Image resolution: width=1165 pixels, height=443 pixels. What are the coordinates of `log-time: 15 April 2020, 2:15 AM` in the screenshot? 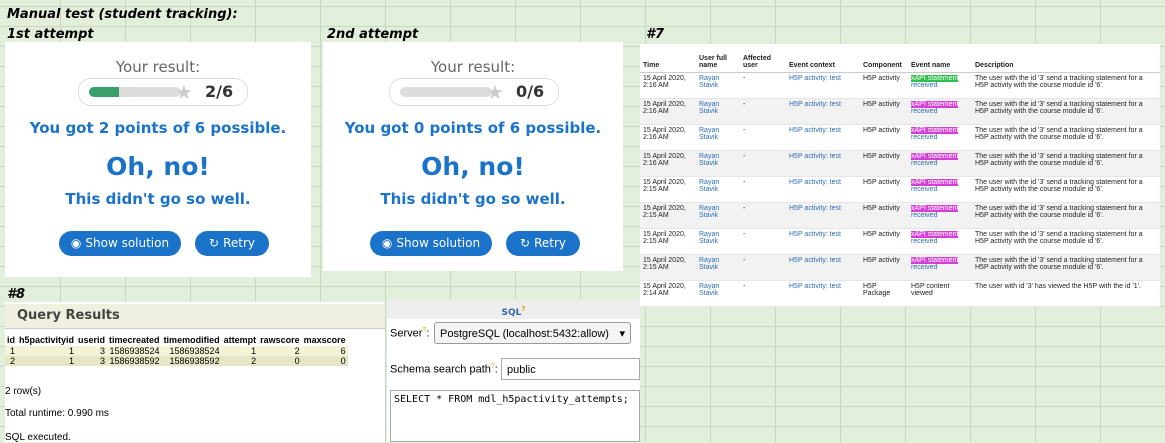 It's located at (668, 215).